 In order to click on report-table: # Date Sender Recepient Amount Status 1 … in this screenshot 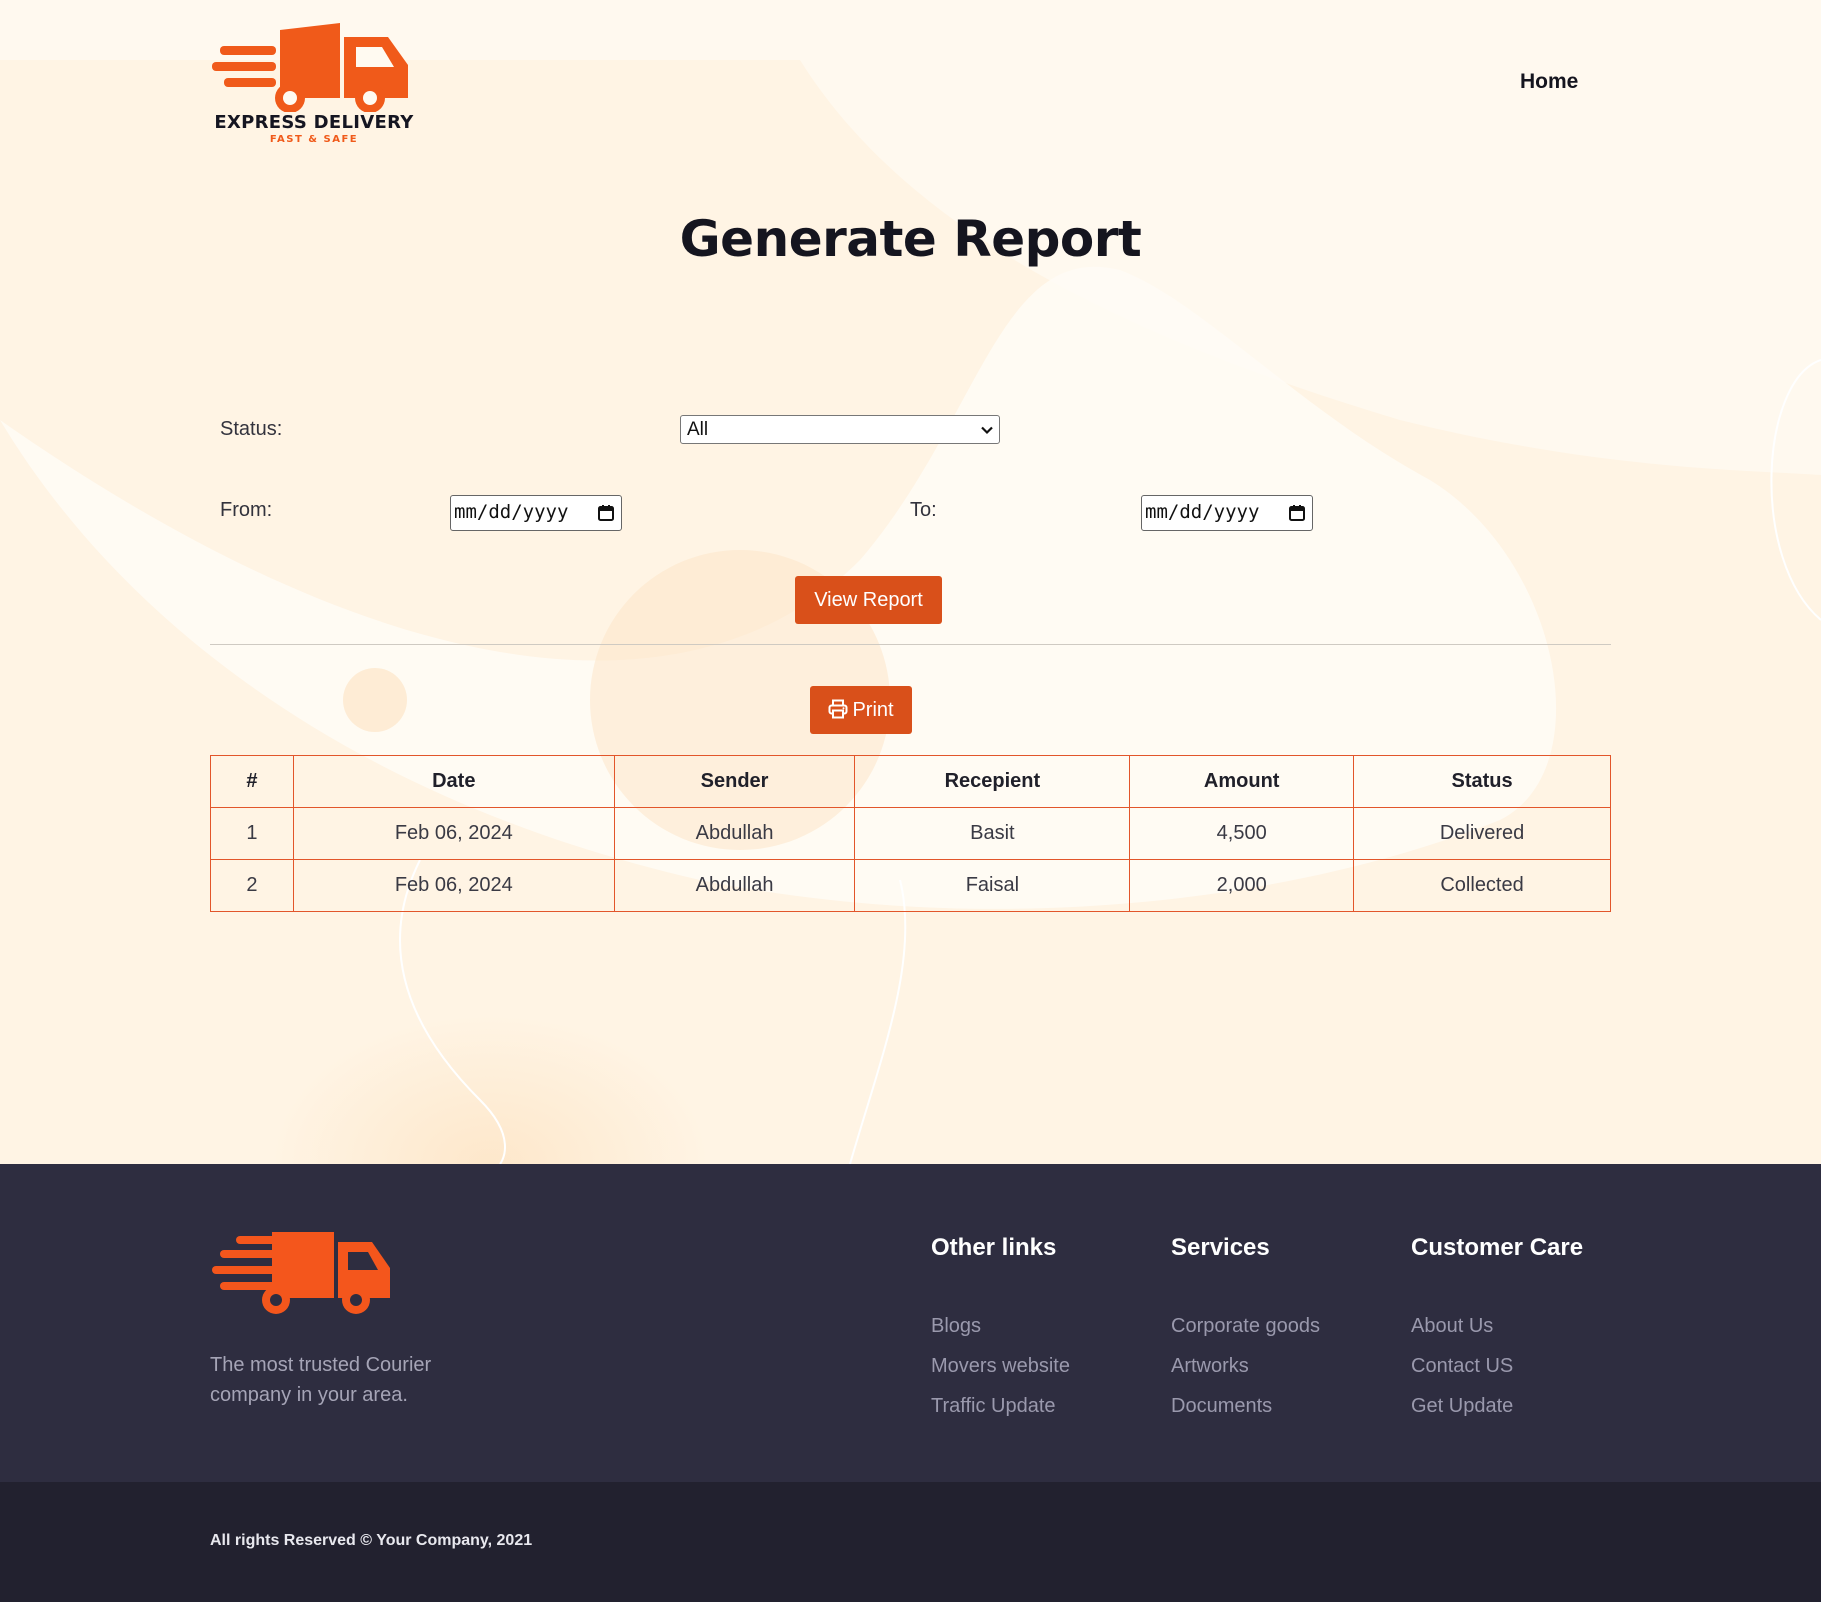, I will do `click(910, 833)`.